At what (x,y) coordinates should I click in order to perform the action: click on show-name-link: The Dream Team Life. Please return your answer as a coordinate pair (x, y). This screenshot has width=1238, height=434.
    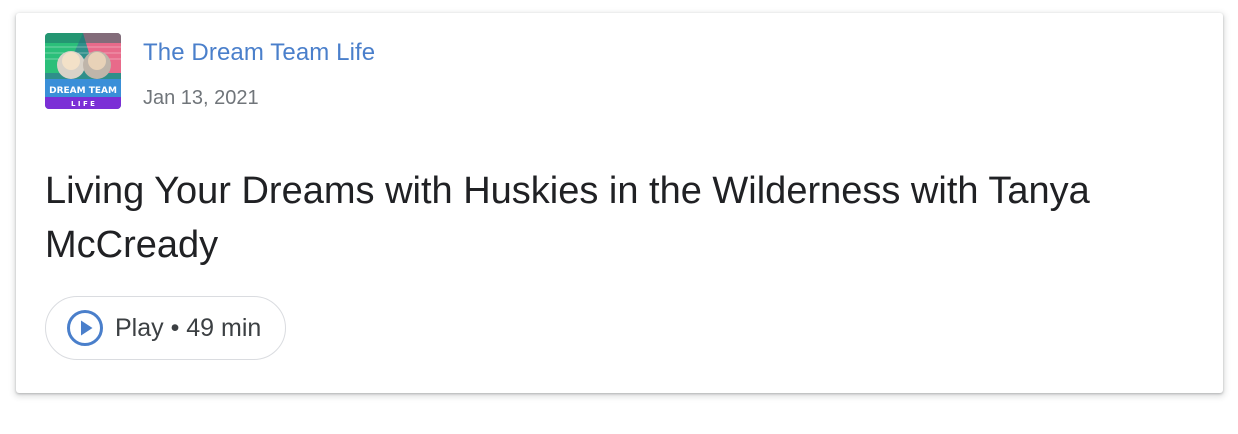
    Looking at the image, I should click on (259, 53).